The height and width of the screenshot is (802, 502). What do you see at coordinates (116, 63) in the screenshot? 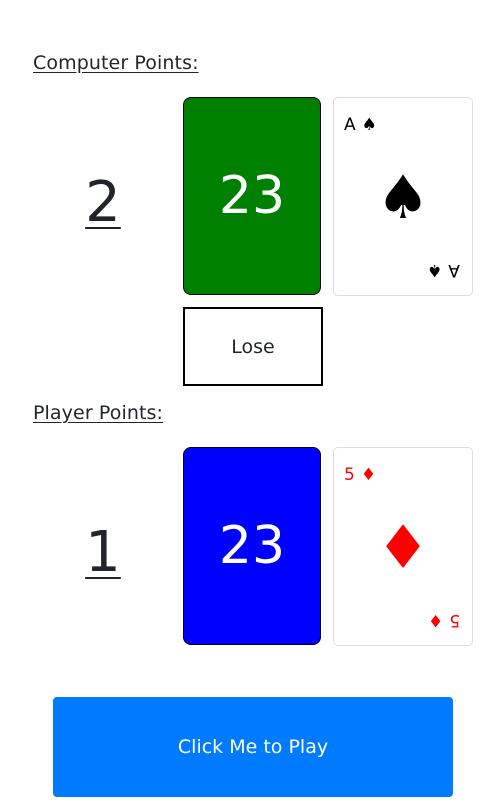
I see `computer-points-label: Computer Points:` at bounding box center [116, 63].